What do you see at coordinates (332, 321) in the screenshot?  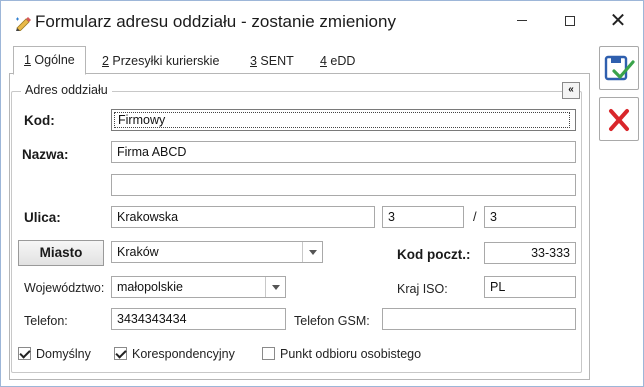 I see `telefon-gsm-label: Telefon GSM:` at bounding box center [332, 321].